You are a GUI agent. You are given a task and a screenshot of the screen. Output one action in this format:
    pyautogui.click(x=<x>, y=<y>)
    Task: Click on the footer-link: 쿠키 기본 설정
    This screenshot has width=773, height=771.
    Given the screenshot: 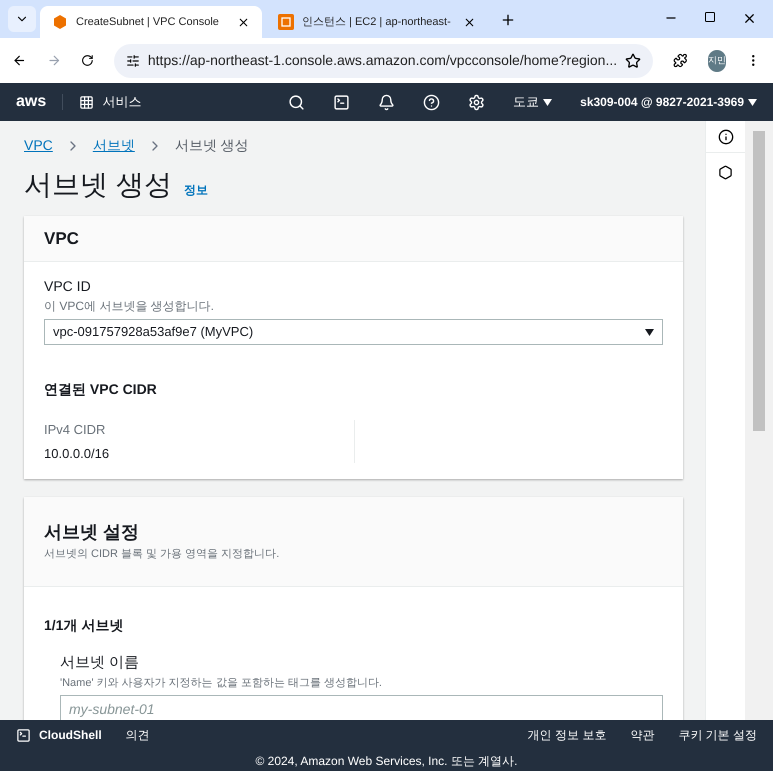 What is the action you would take?
    pyautogui.click(x=717, y=735)
    